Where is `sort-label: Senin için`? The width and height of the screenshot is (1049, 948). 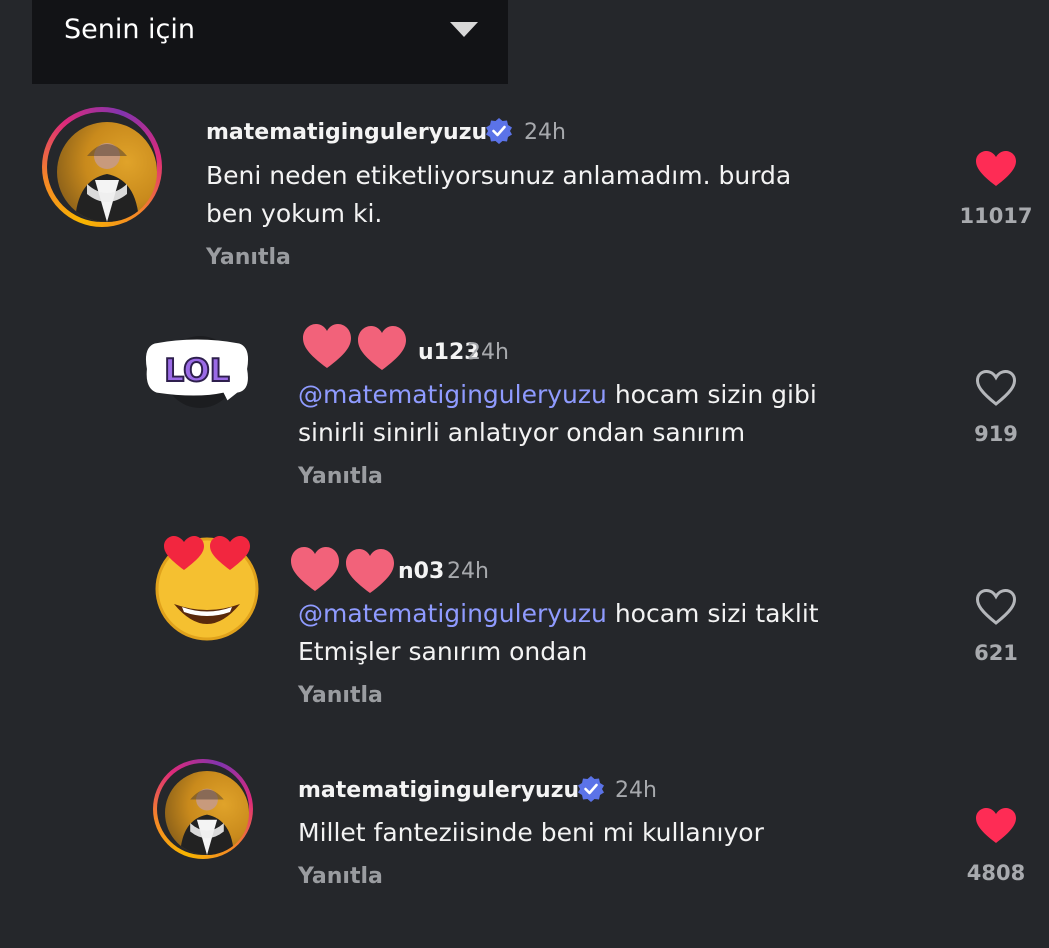
sort-label: Senin için is located at coordinates (130, 29).